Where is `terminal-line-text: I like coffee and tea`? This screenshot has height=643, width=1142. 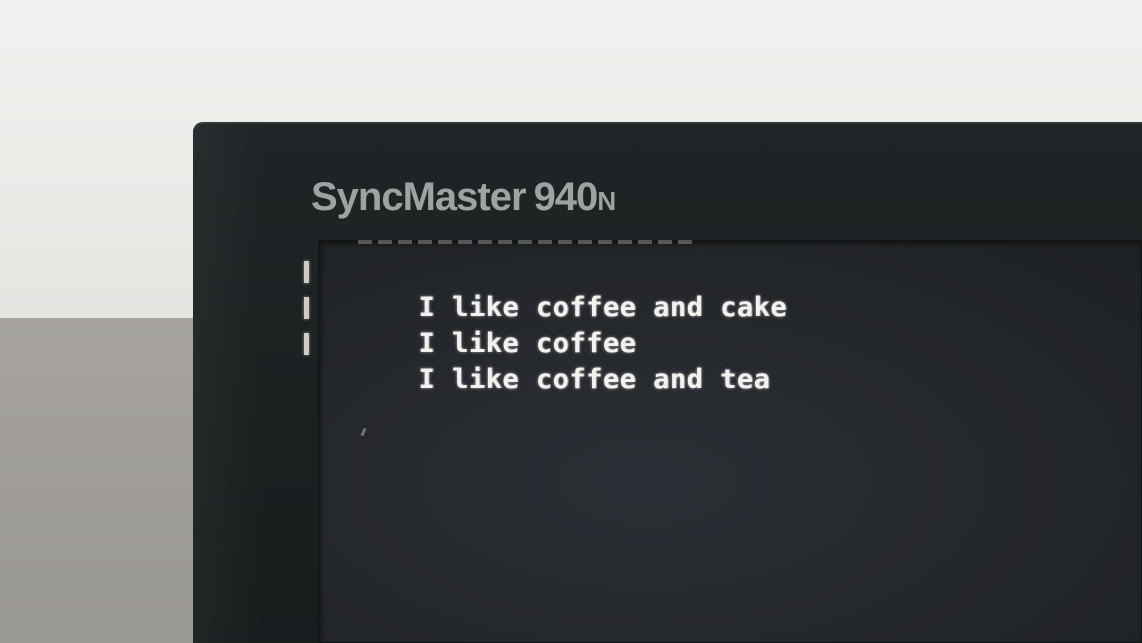 terminal-line-text: I like coffee and tea is located at coordinates (594, 379).